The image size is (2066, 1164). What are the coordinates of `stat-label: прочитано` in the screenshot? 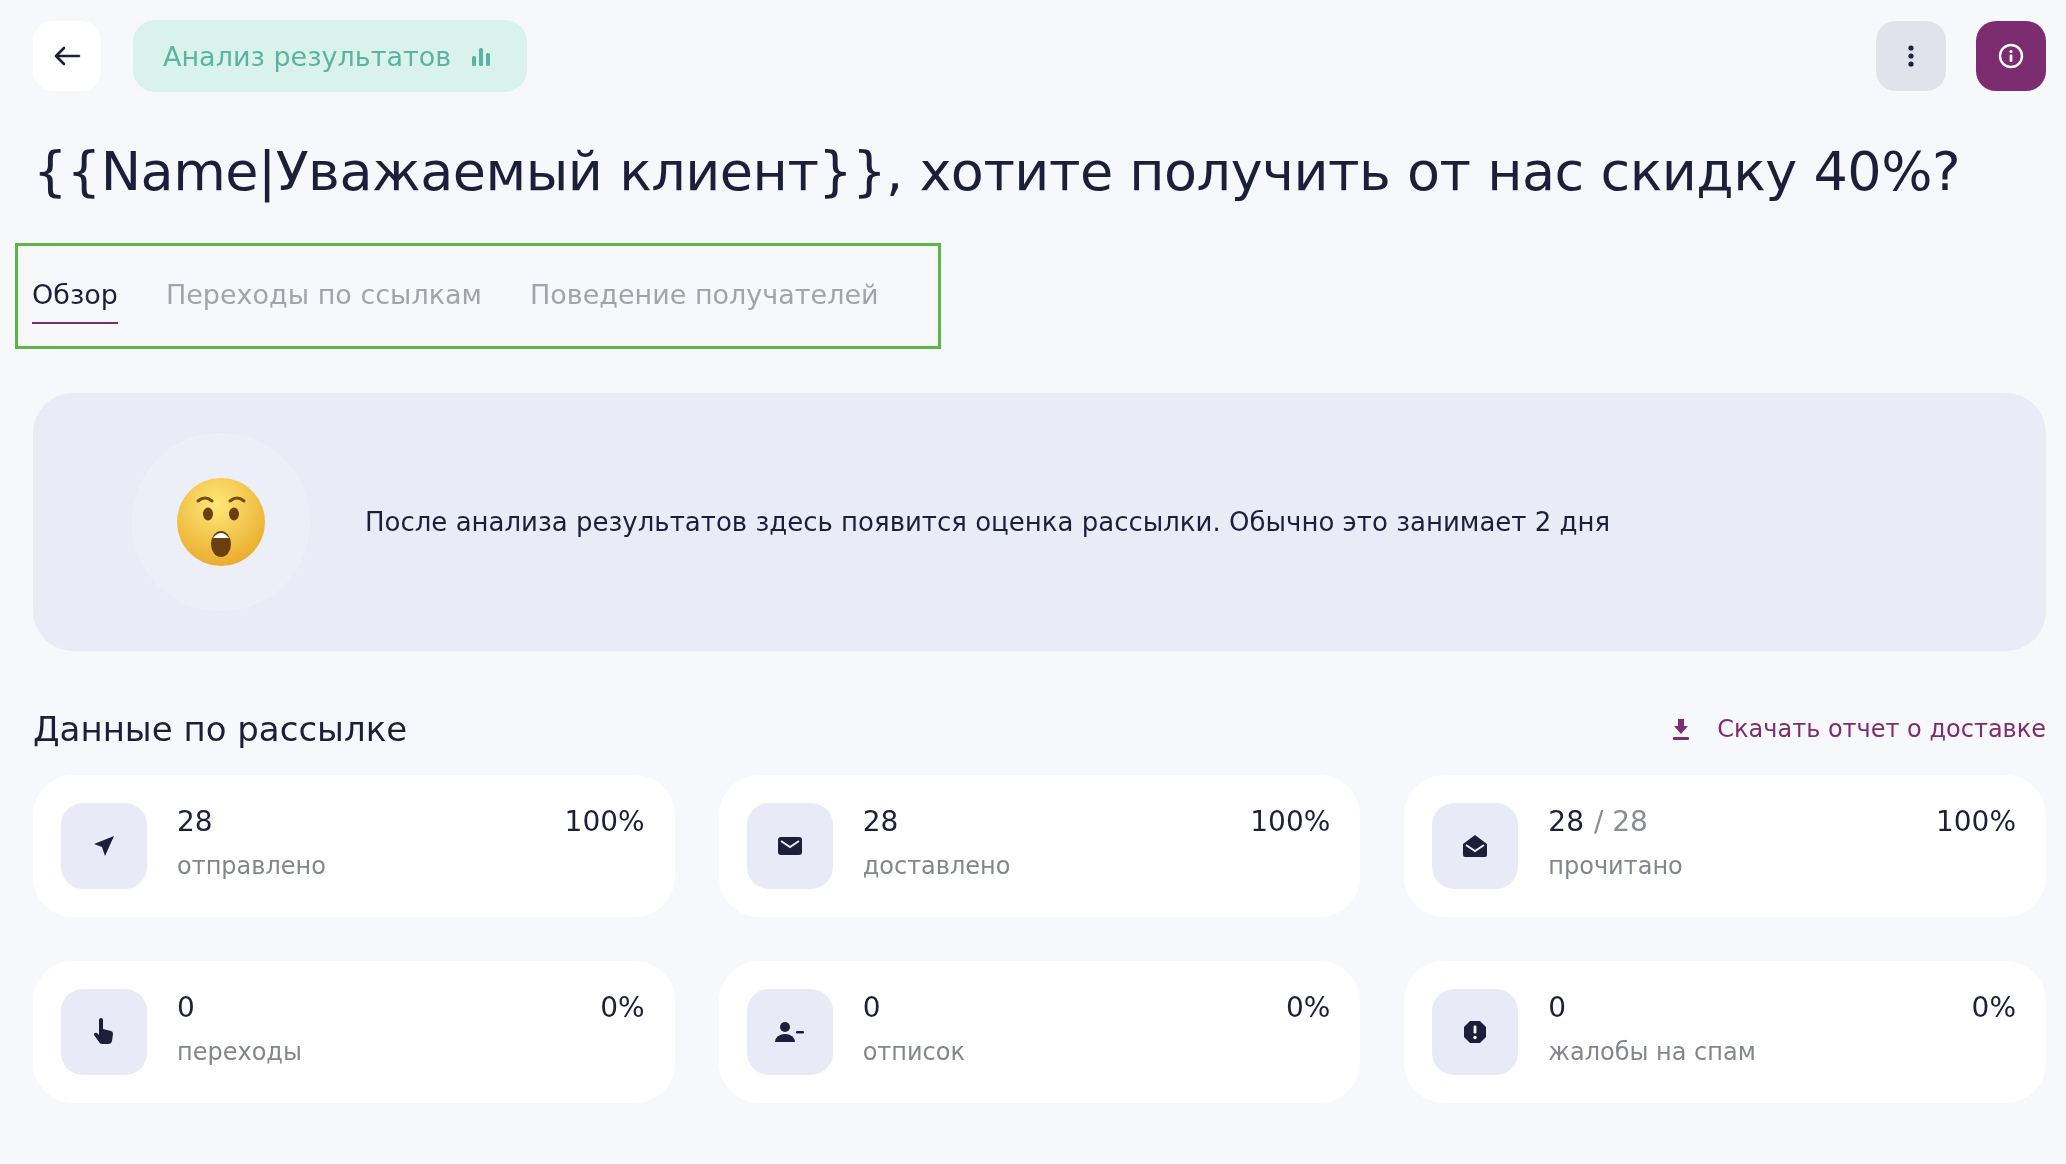 It's located at (1616, 866).